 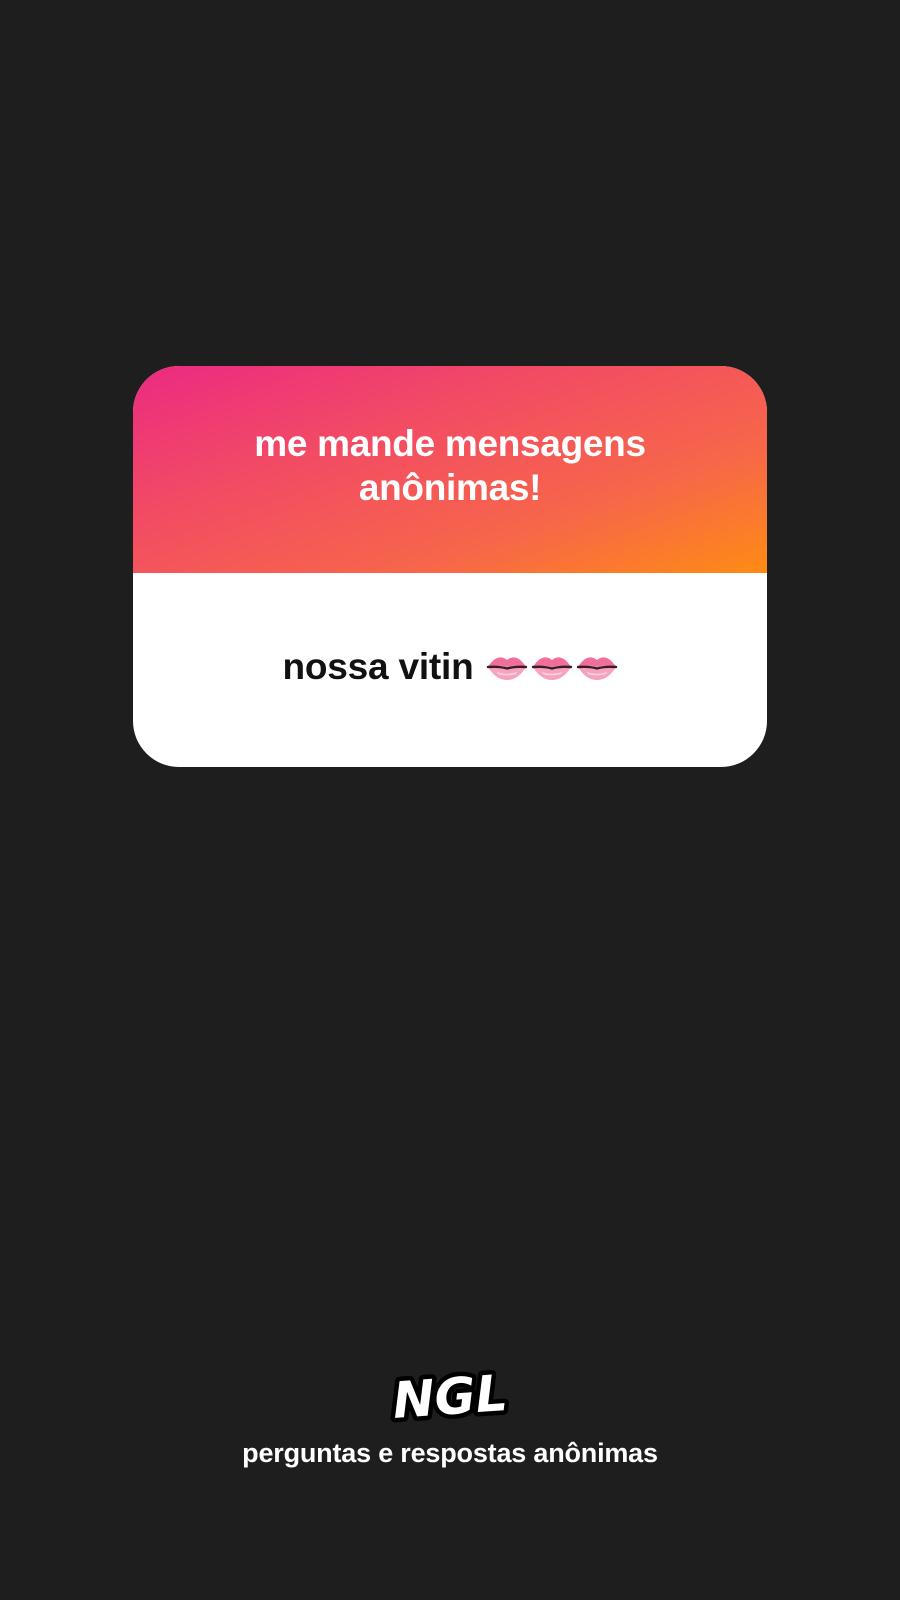 I want to click on card-header: me mande mensagens anônimas!, so click(x=450, y=469).